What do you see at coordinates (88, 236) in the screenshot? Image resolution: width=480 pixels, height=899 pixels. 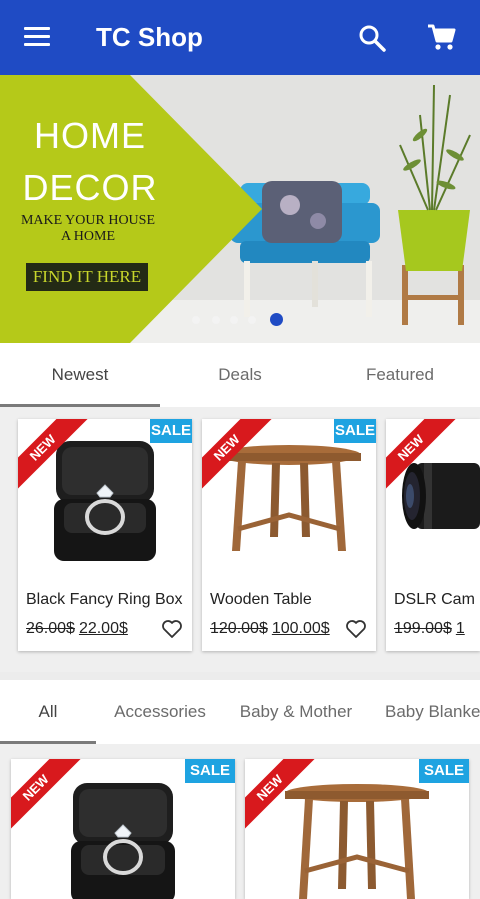 I see `banner-subtitle-line2: A HOME` at bounding box center [88, 236].